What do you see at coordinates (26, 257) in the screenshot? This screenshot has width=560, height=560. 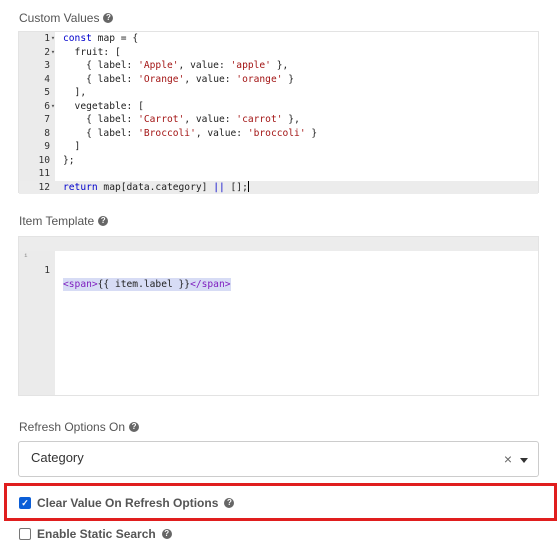 I see `gutter-marker-icon: ⁱ` at bounding box center [26, 257].